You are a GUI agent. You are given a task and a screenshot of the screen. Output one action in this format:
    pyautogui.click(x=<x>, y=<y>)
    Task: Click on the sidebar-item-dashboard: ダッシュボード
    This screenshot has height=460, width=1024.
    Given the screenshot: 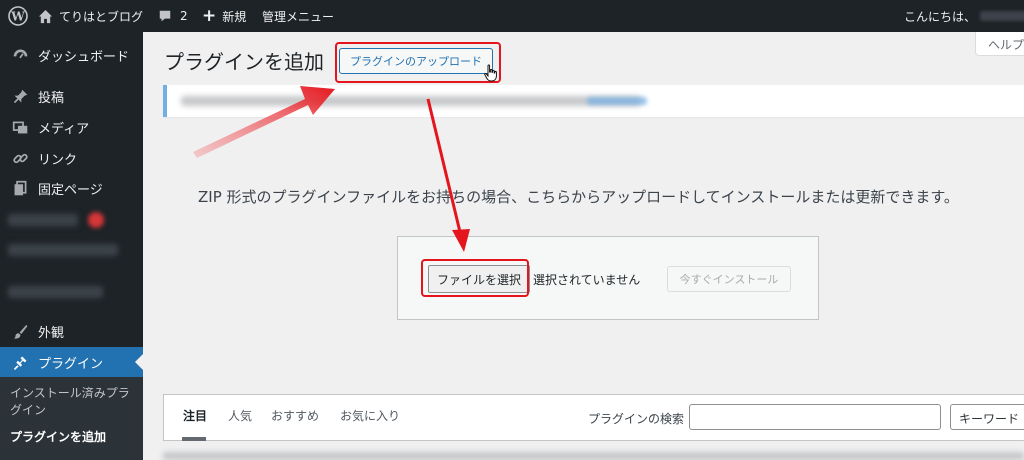 What is the action you would take?
    pyautogui.click(x=71, y=55)
    